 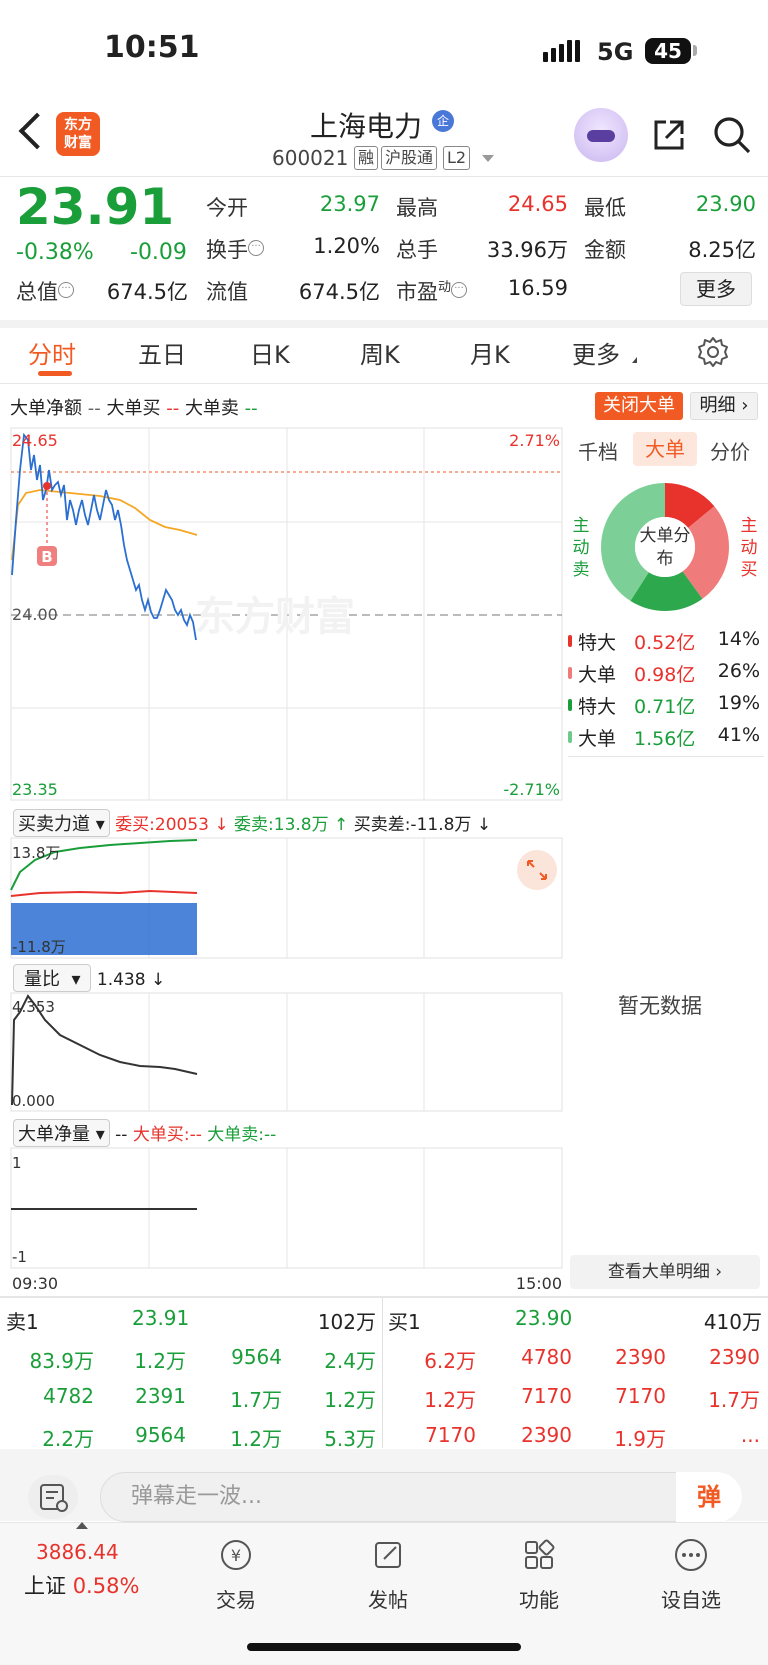 I want to click on header-divider, so click(x=384, y=176).